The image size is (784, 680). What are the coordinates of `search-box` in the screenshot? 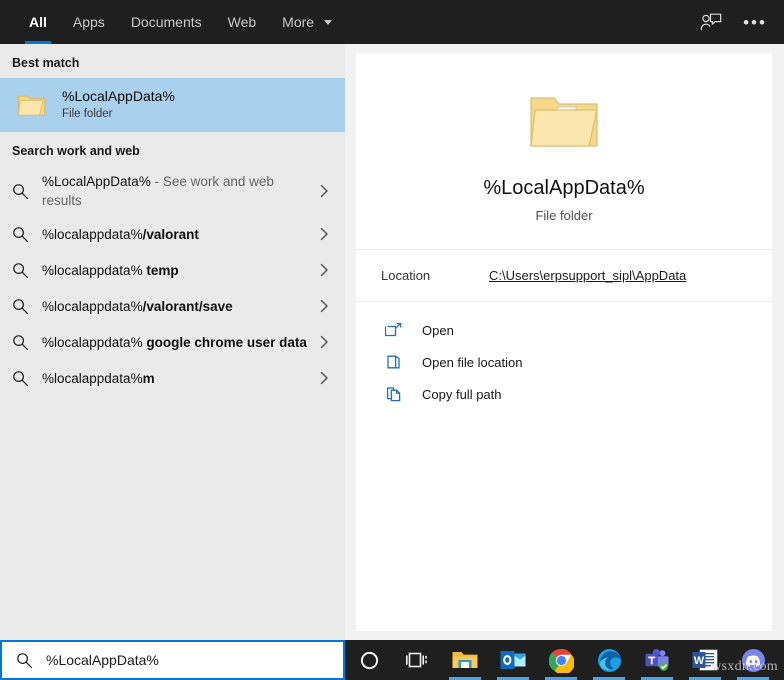 It's located at (172, 660).